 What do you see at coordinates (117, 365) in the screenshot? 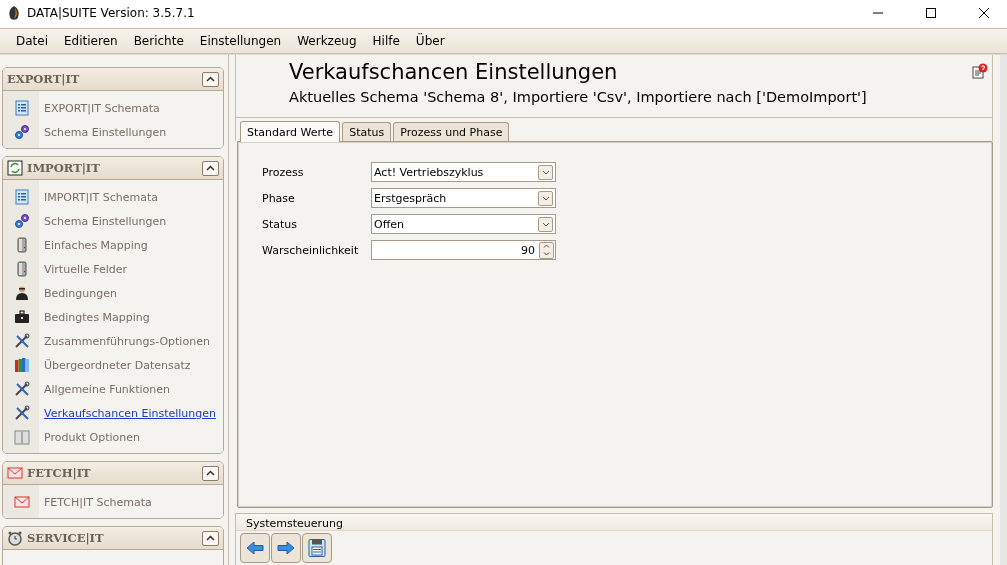
I see `sidebar-item: Übergeordneter Datensatz` at bounding box center [117, 365].